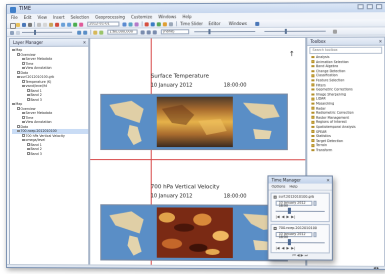 This screenshot has height=274, width=385. Describe the element at coordinates (124, 24) in the screenshot. I see `editor-icon` at that location.